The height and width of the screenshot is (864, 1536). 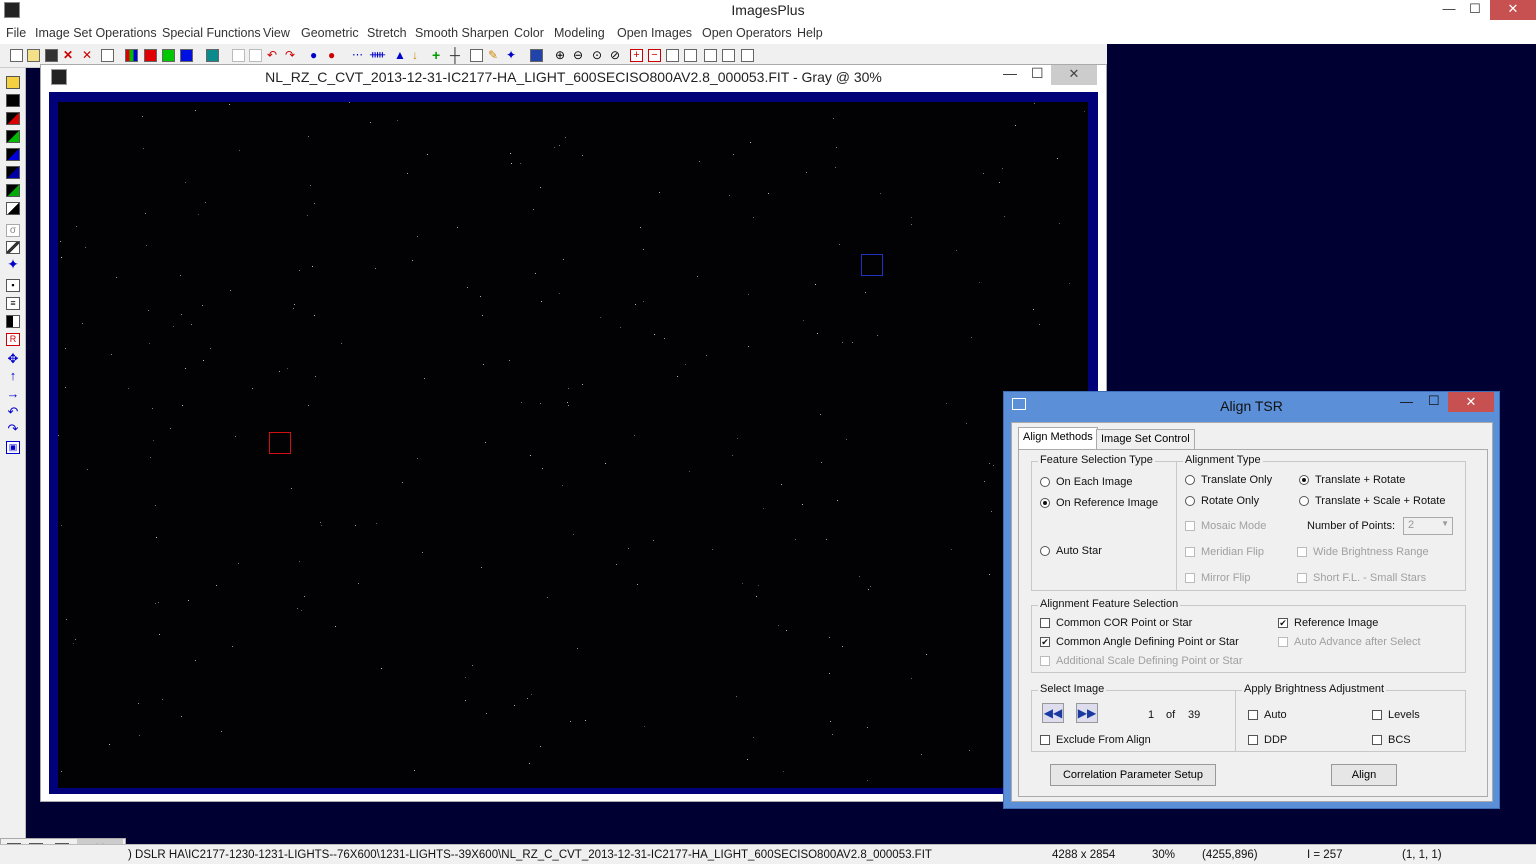 What do you see at coordinates (1139, 642) in the screenshot?
I see `checkbox-common-angle: ✔ Common Angle Defining Point or Star` at bounding box center [1139, 642].